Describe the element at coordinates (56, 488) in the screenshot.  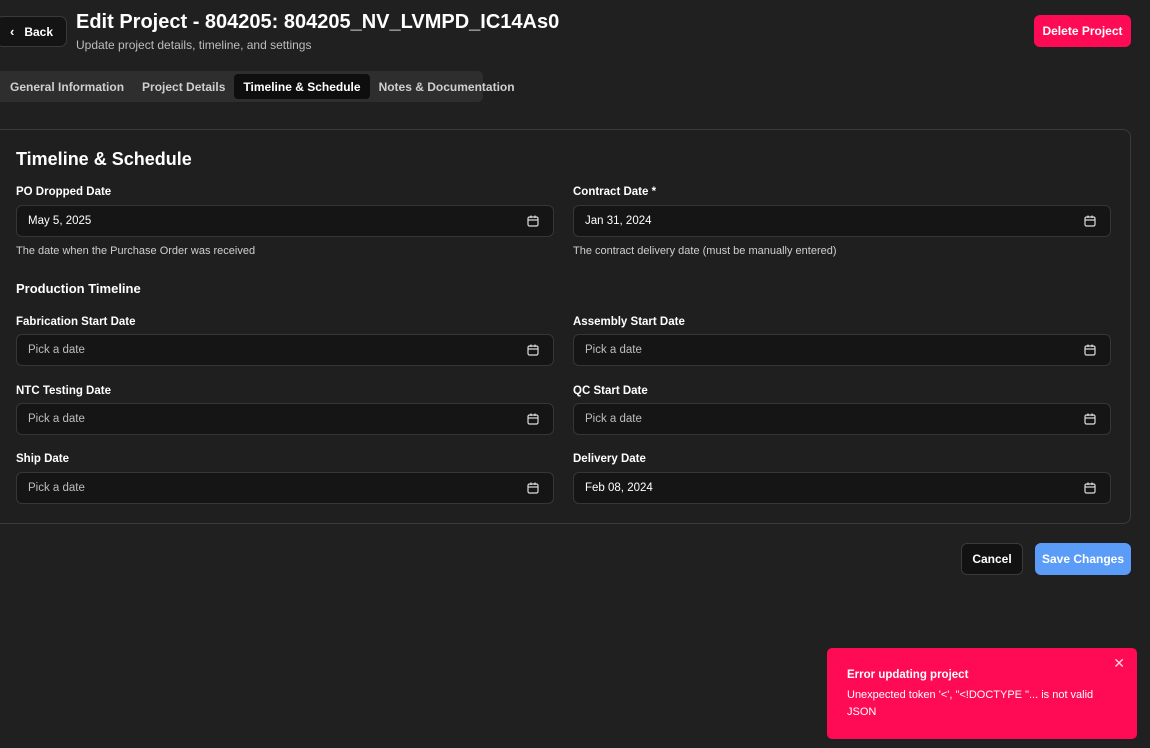
I see `ship-date-placeholder: Pick a date` at that location.